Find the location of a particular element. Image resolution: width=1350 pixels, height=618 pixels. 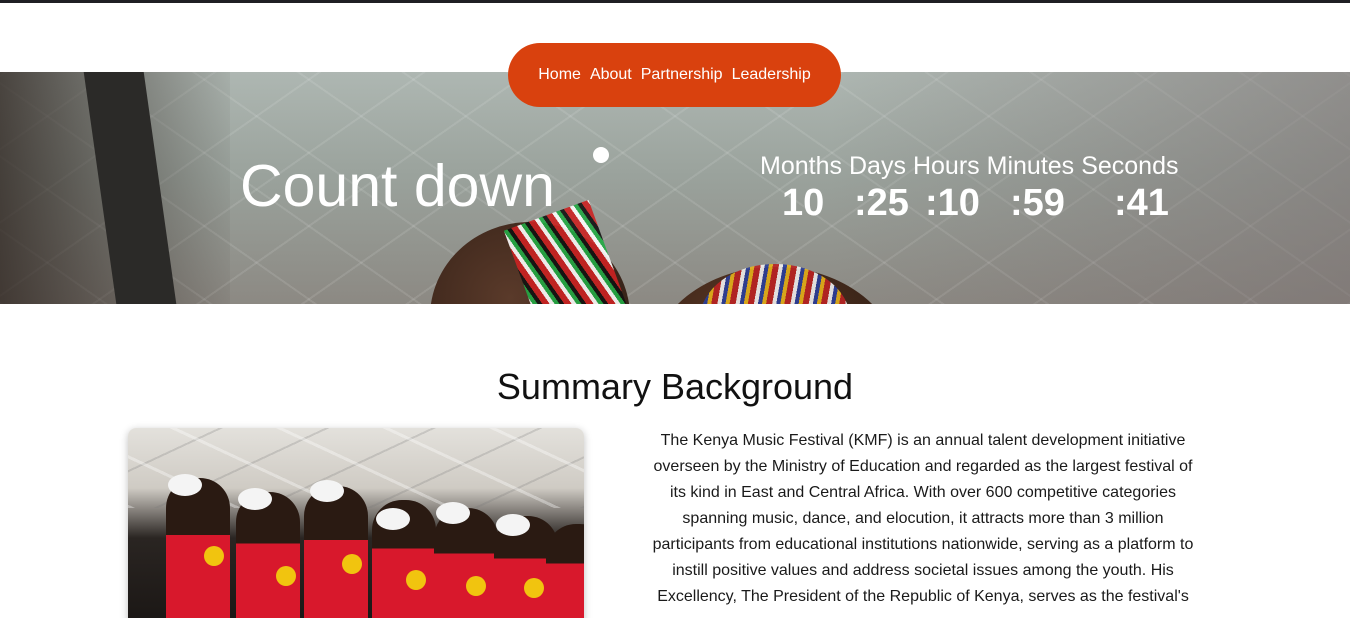

top-border is located at coordinates (675, 1).